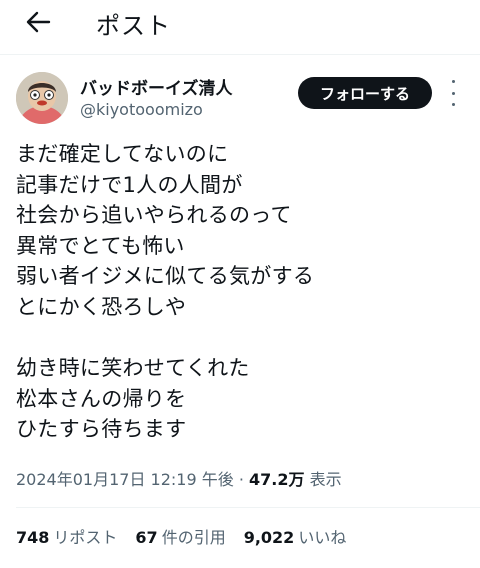 The height and width of the screenshot is (568, 480). Describe the element at coordinates (129, 184) in the screenshot. I see `tweet-line: 記事だけで1人の人間が` at that location.